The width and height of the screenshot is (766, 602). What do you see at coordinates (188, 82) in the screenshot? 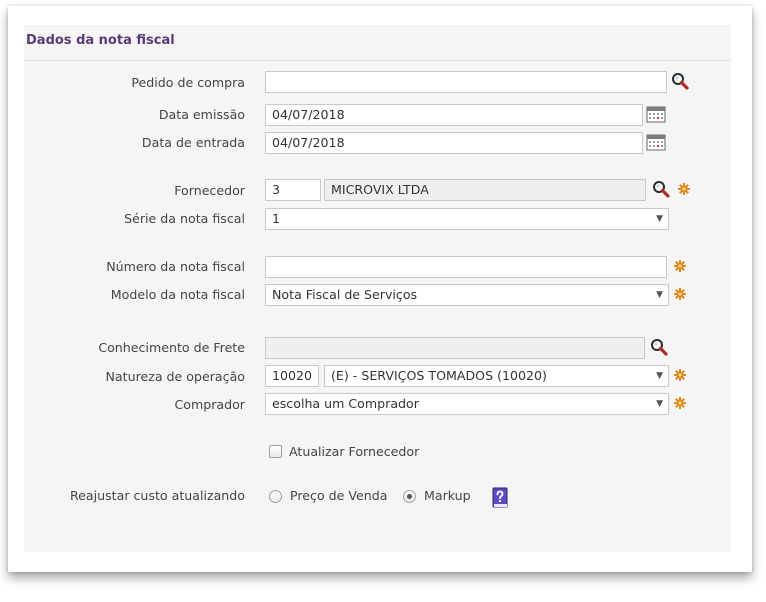
I see `pedido-compra-label: Pedido de compra` at bounding box center [188, 82].